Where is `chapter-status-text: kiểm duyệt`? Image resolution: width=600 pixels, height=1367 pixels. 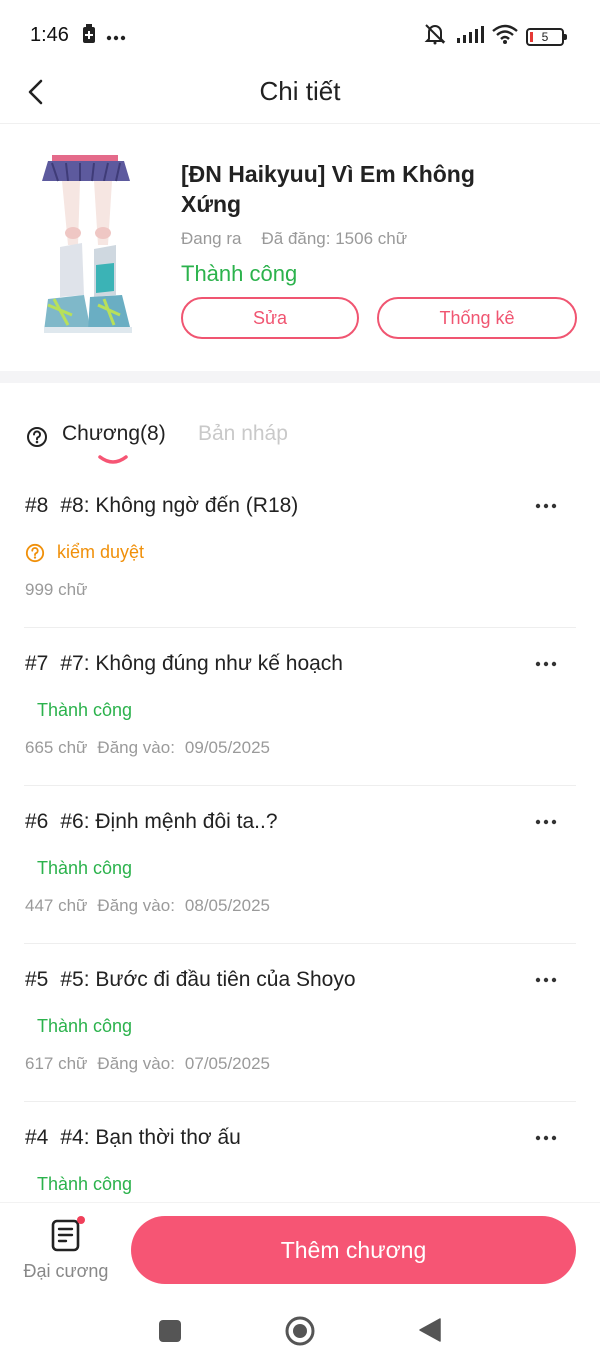
chapter-status-text: kiểm duyệt is located at coordinates (101, 552).